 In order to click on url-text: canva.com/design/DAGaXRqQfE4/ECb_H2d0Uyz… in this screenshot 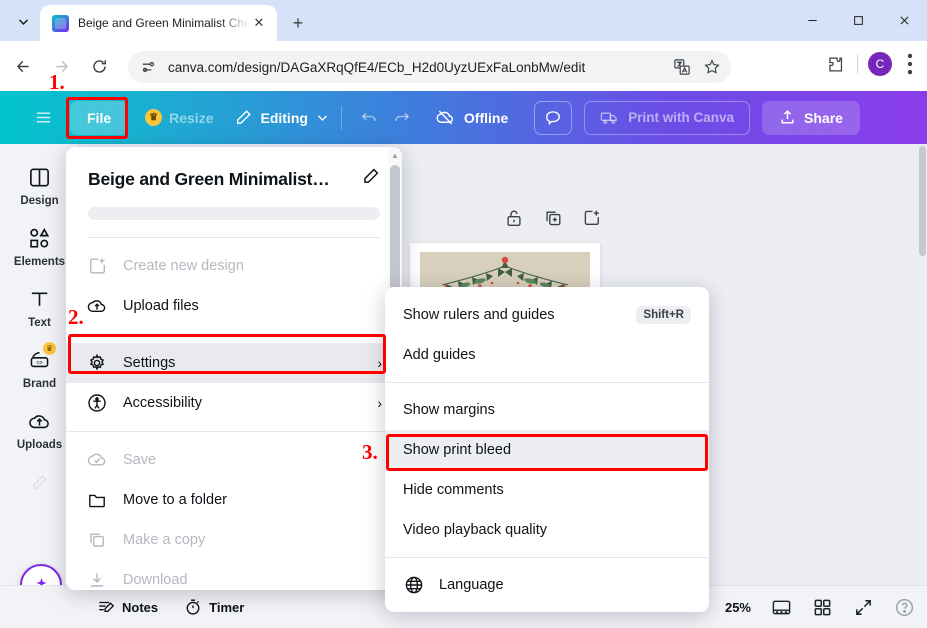, I will do `click(377, 67)`.